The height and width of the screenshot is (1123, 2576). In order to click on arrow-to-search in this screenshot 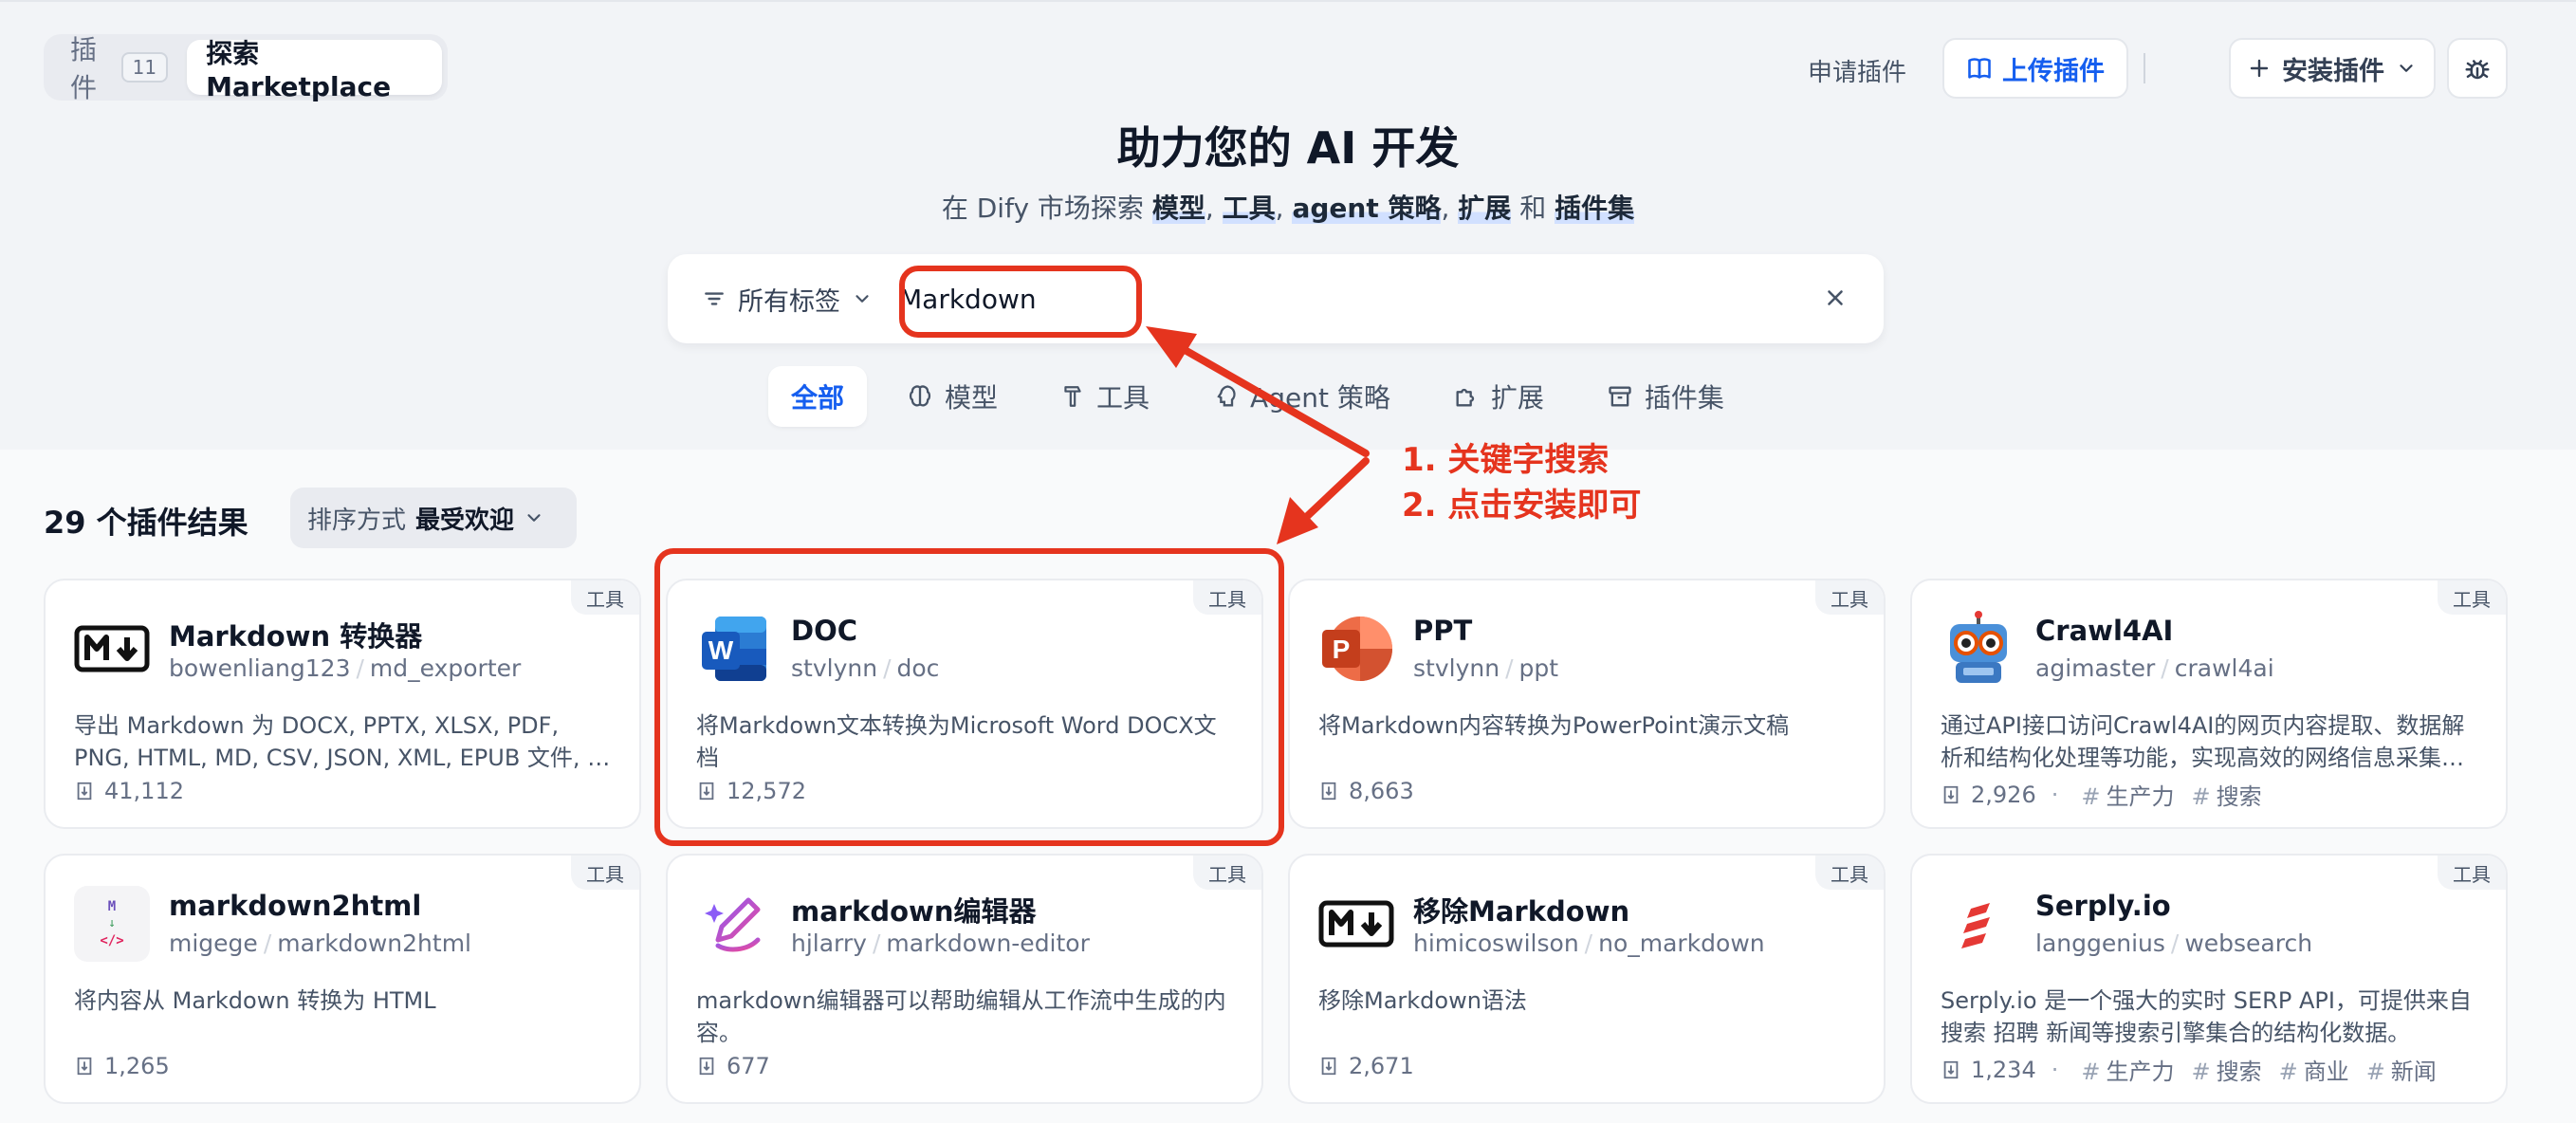, I will do `click(1266, 396)`.